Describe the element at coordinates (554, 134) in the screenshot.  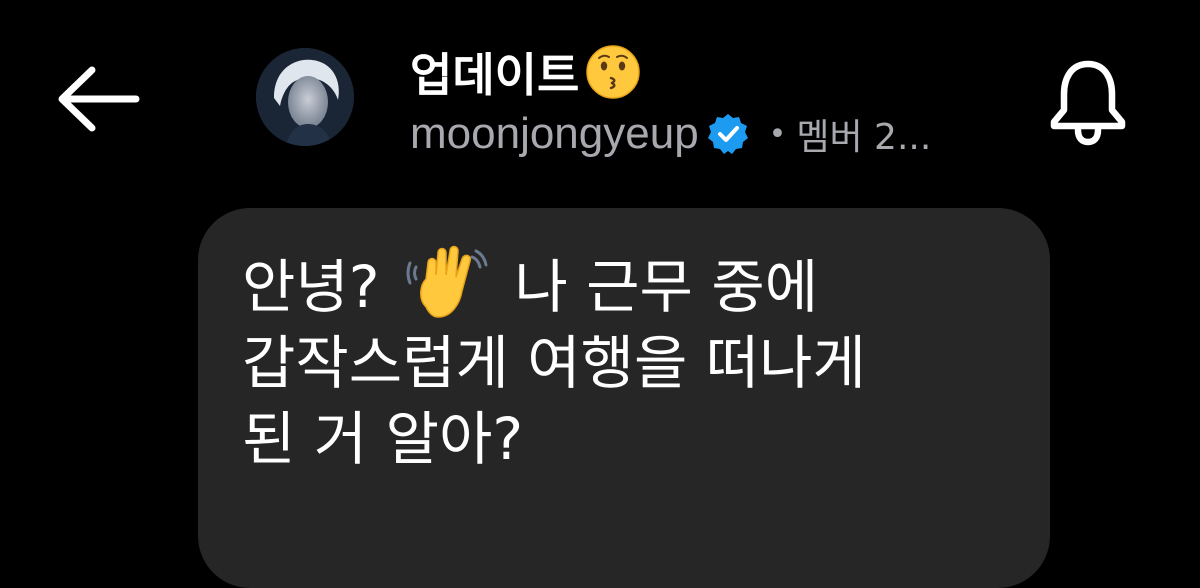
I see `channel-handle: moonjongyeup` at that location.